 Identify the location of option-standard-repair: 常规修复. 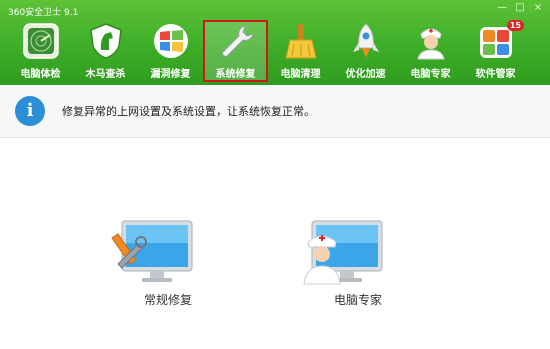
(168, 268).